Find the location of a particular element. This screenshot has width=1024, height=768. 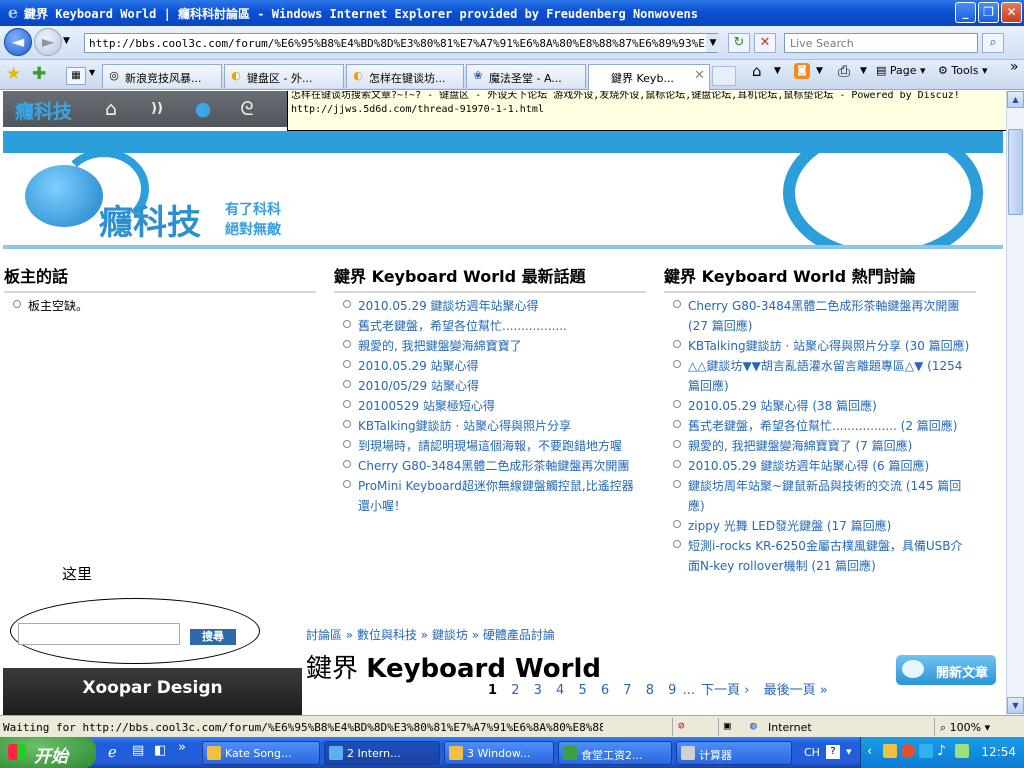

ime-options-icon: ▾ is located at coordinates (849, 751).